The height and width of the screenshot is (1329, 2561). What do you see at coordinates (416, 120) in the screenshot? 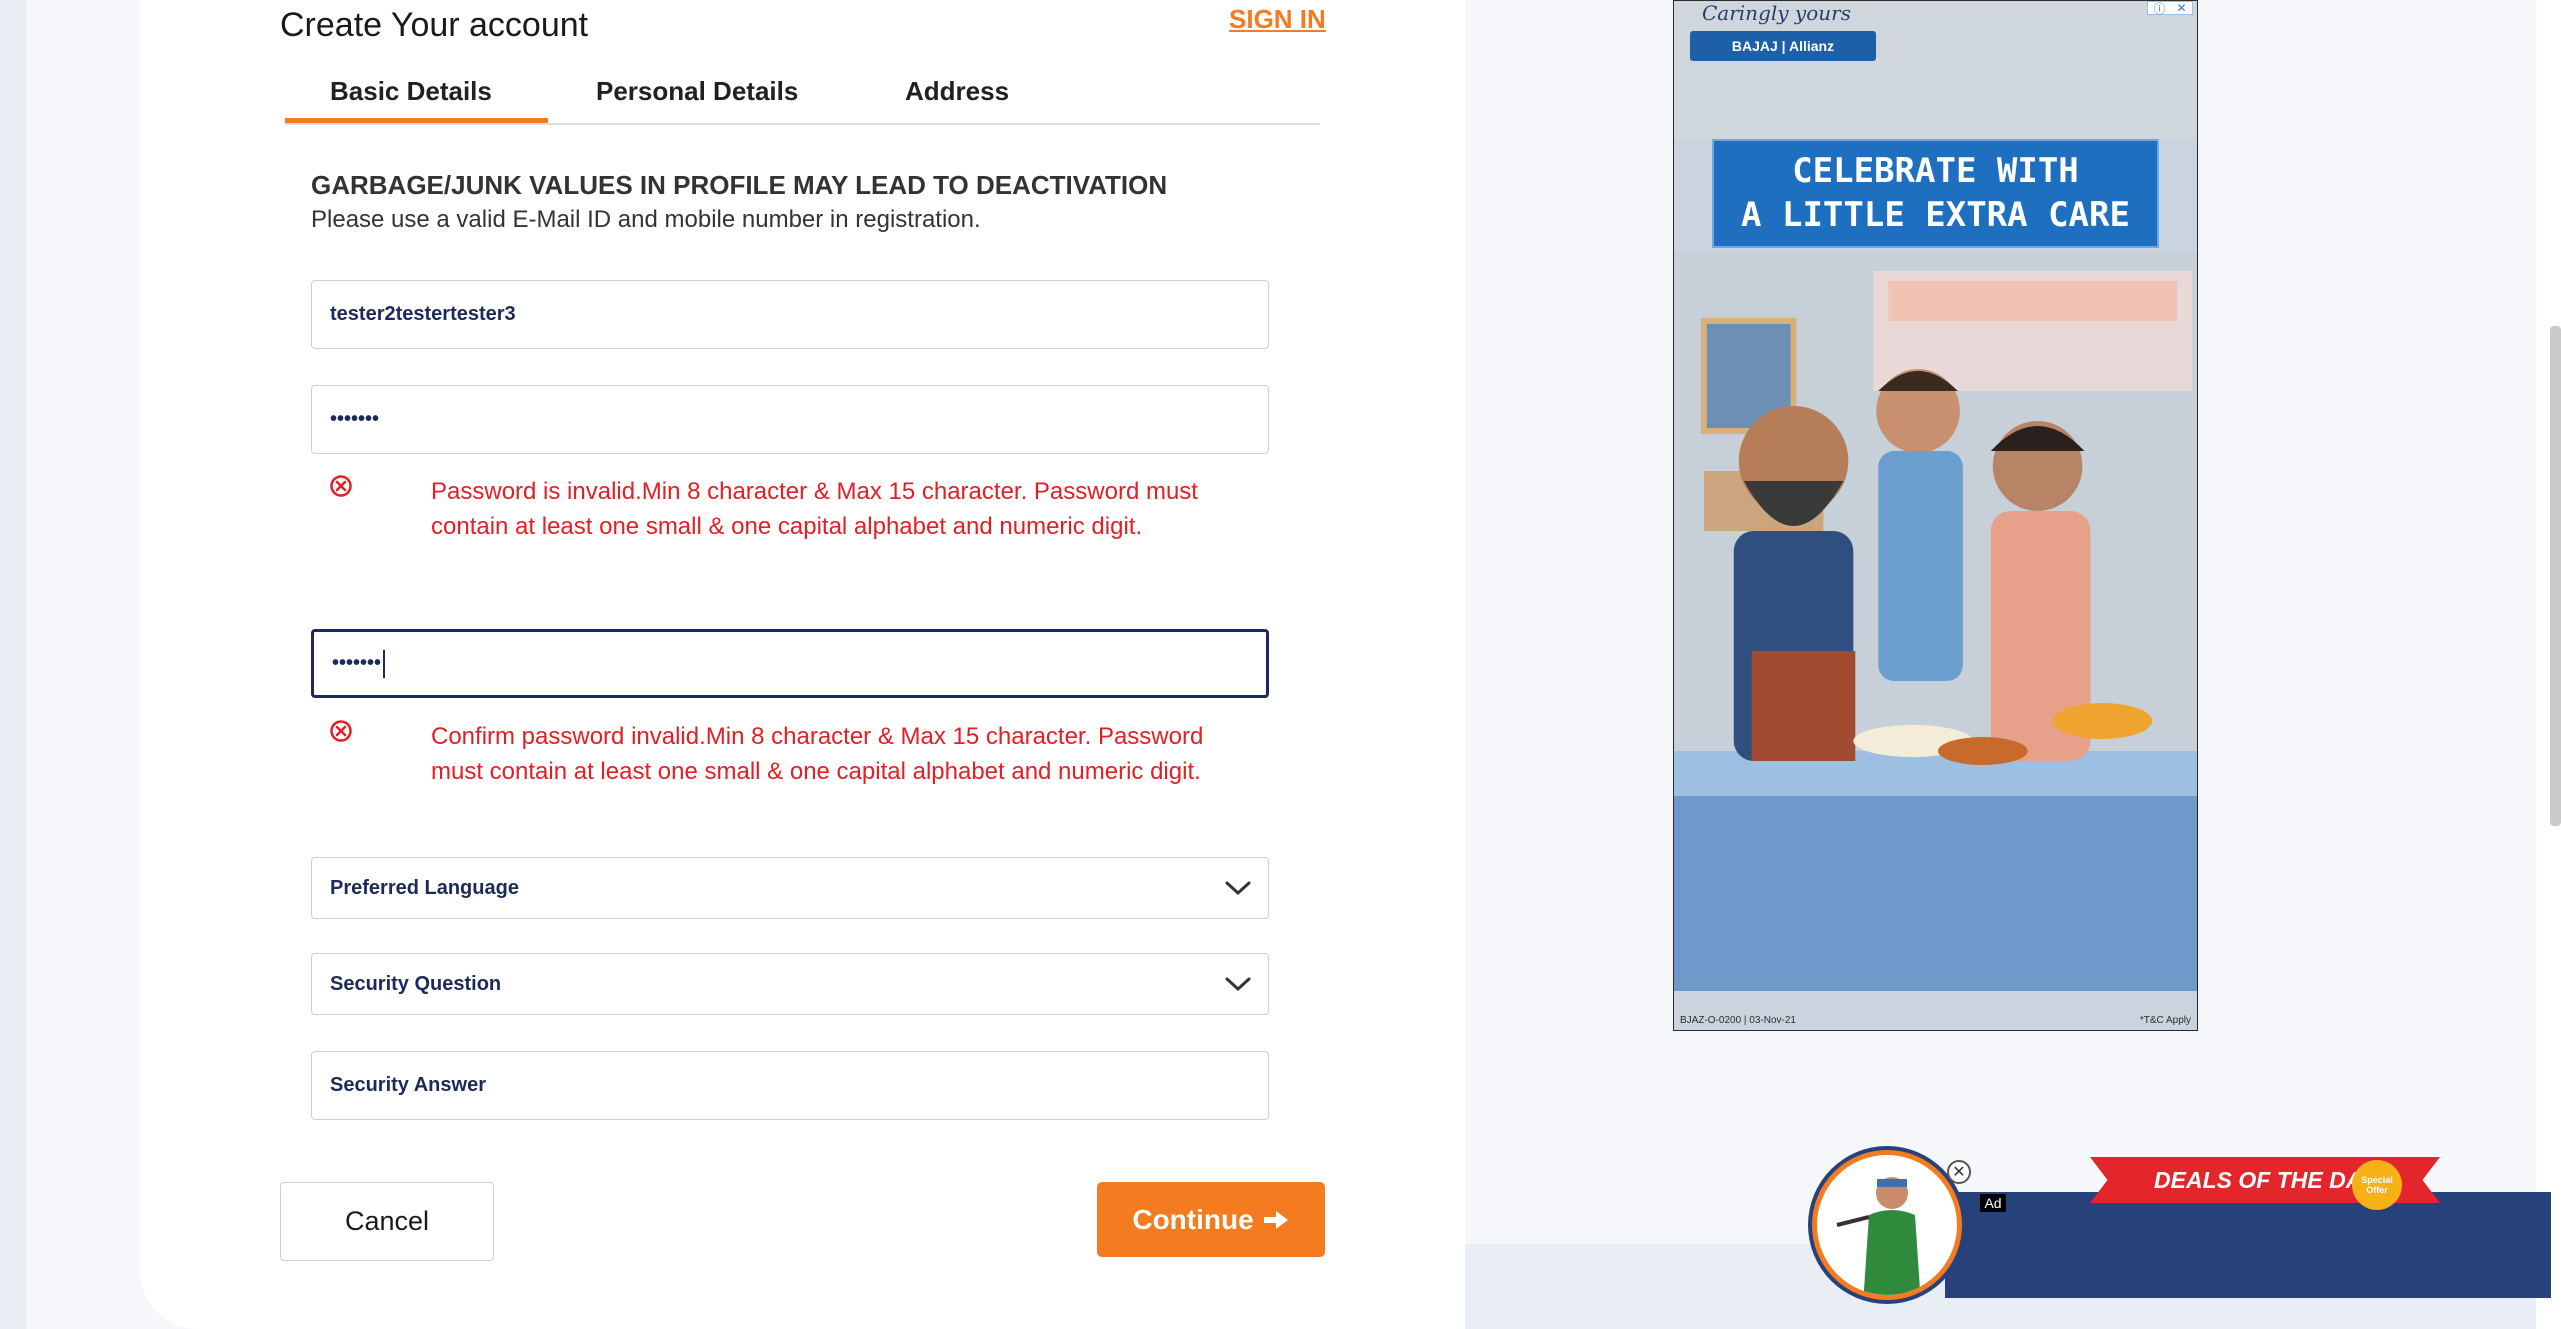
I see `active-tab-indicator` at bounding box center [416, 120].